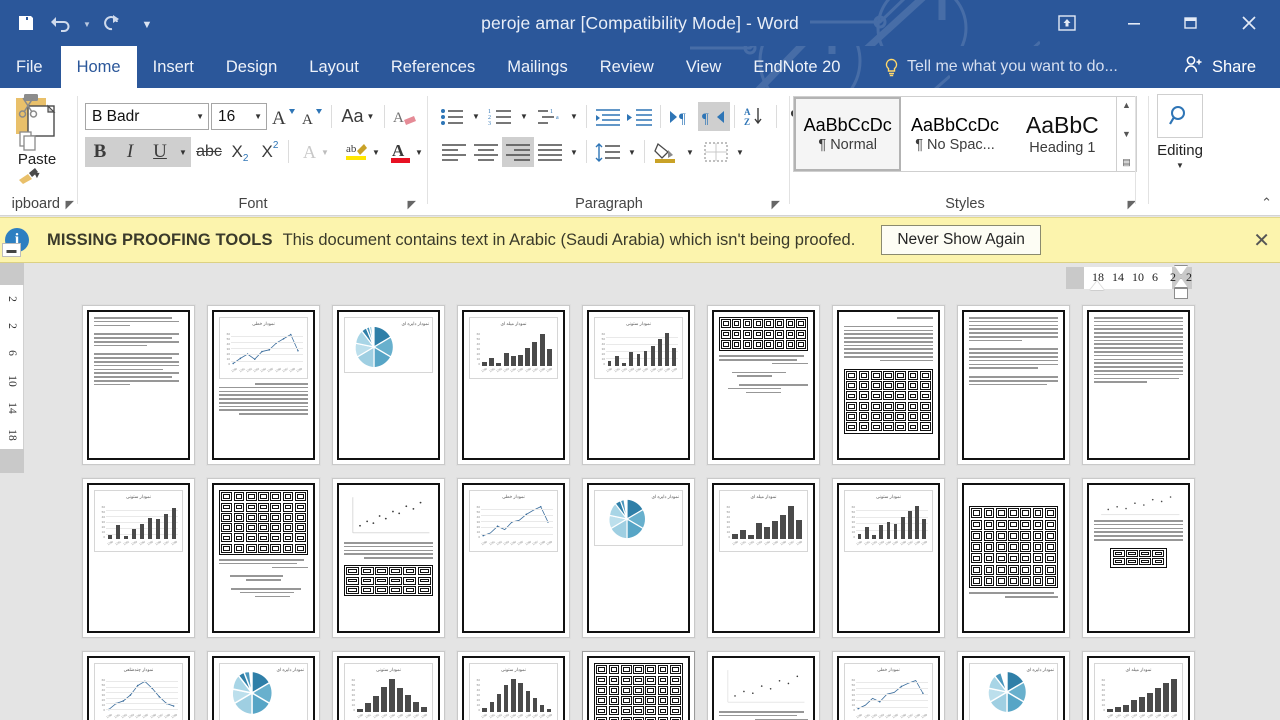 Image resolution: width=1280 pixels, height=720 pixels. What do you see at coordinates (285, 116) in the screenshot?
I see `grow-font-icon: A` at bounding box center [285, 116].